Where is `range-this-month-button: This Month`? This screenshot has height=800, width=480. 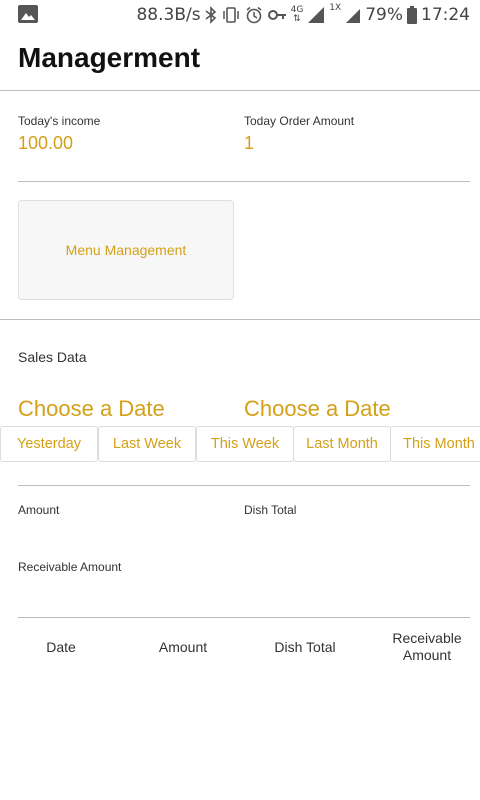 range-this-month-button: This Month is located at coordinates (435, 444).